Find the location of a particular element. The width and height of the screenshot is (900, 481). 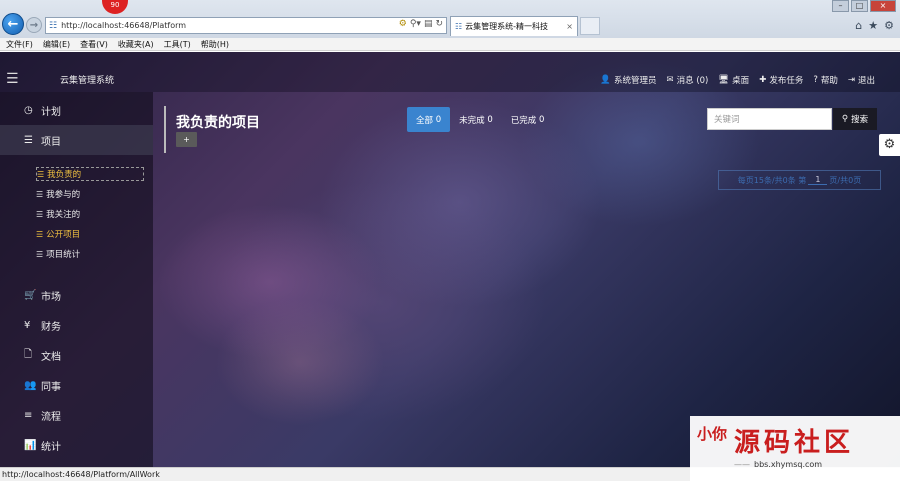

sub-item-following: ☰ 我关注的 is located at coordinates (58, 214).